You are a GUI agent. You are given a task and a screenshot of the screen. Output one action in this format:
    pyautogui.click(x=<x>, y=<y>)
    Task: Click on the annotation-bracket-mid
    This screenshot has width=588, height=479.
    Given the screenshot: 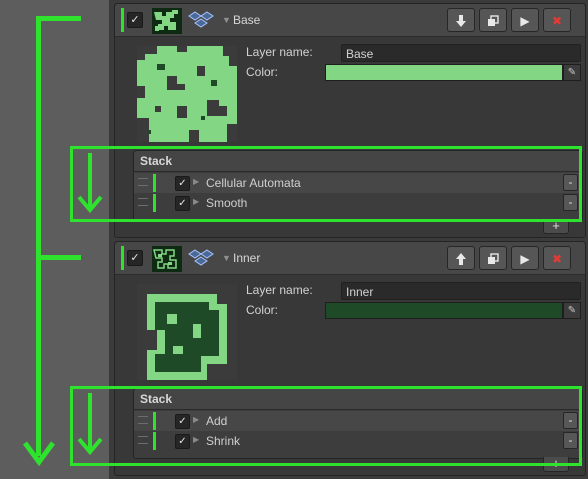 What is the action you would take?
    pyautogui.click(x=58, y=257)
    